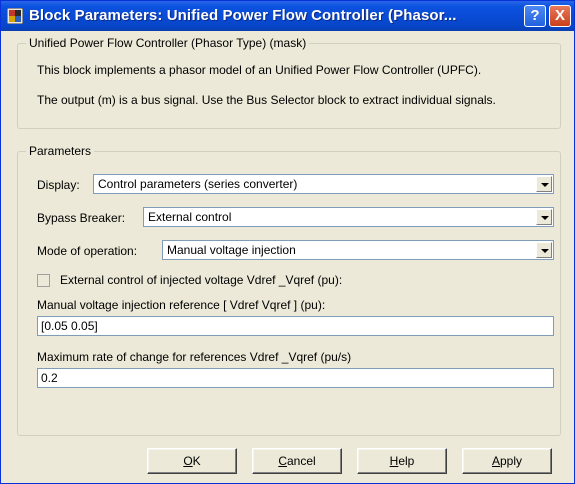 The height and width of the screenshot is (484, 575). What do you see at coordinates (198, 184) in the screenshot?
I see `display-value: Control parameters (series converter)` at bounding box center [198, 184].